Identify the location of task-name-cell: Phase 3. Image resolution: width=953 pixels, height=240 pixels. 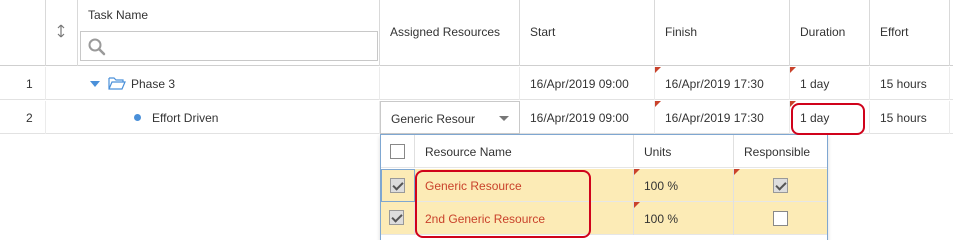
(213, 83).